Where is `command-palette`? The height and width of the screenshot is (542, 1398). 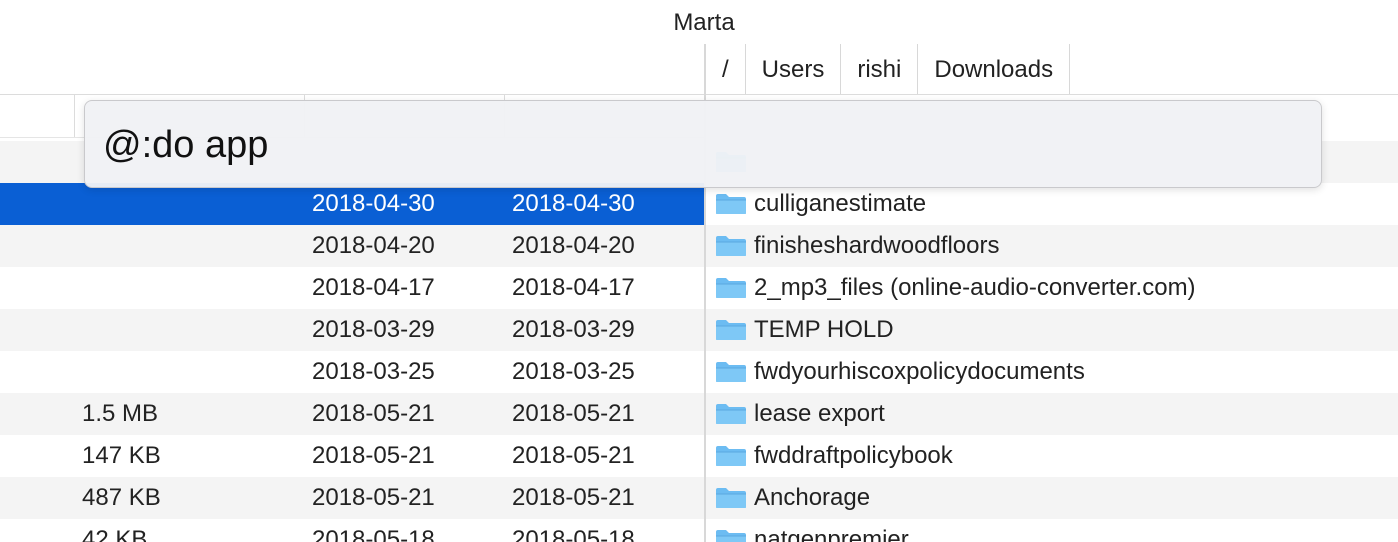 command-palette is located at coordinates (703, 144).